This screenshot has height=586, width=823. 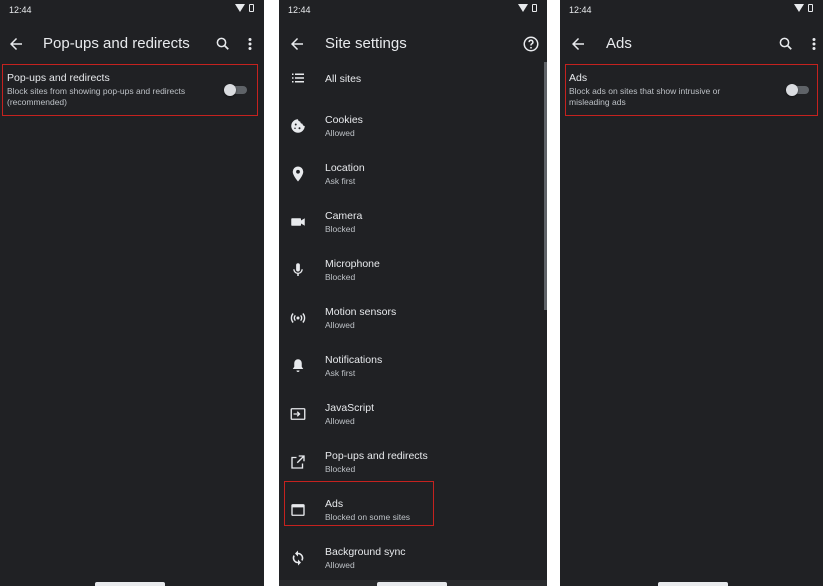 I want to click on setting-javascript: JavaScript Allowed, so click(x=413, y=416).